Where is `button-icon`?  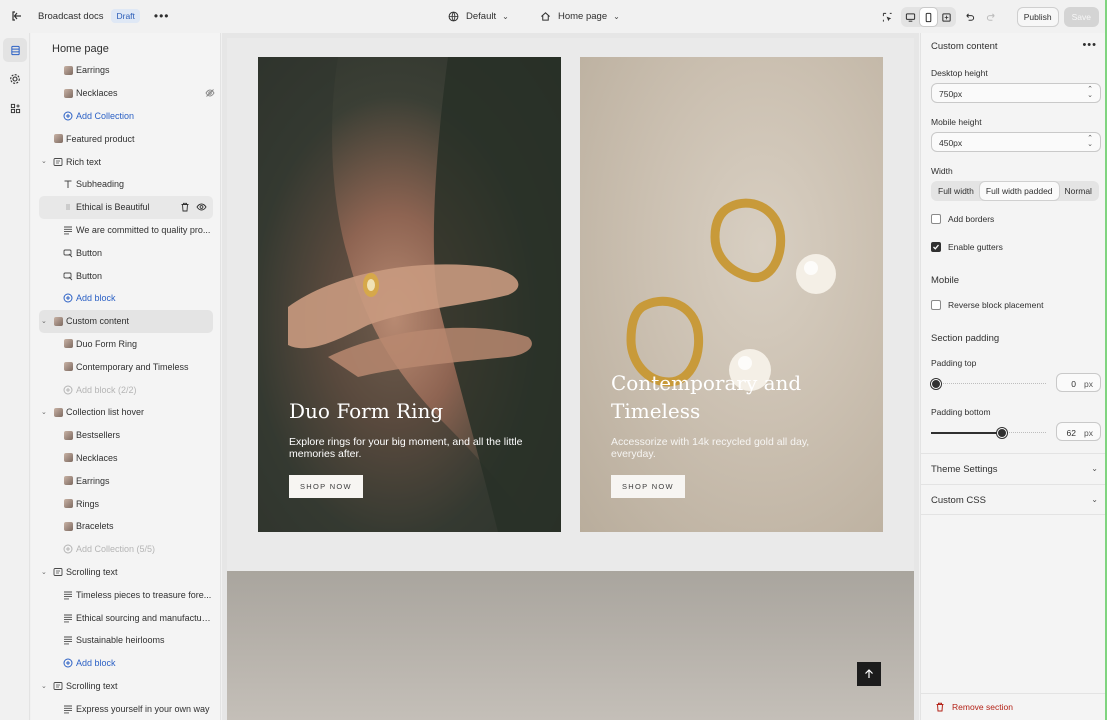 button-icon is located at coordinates (68, 276).